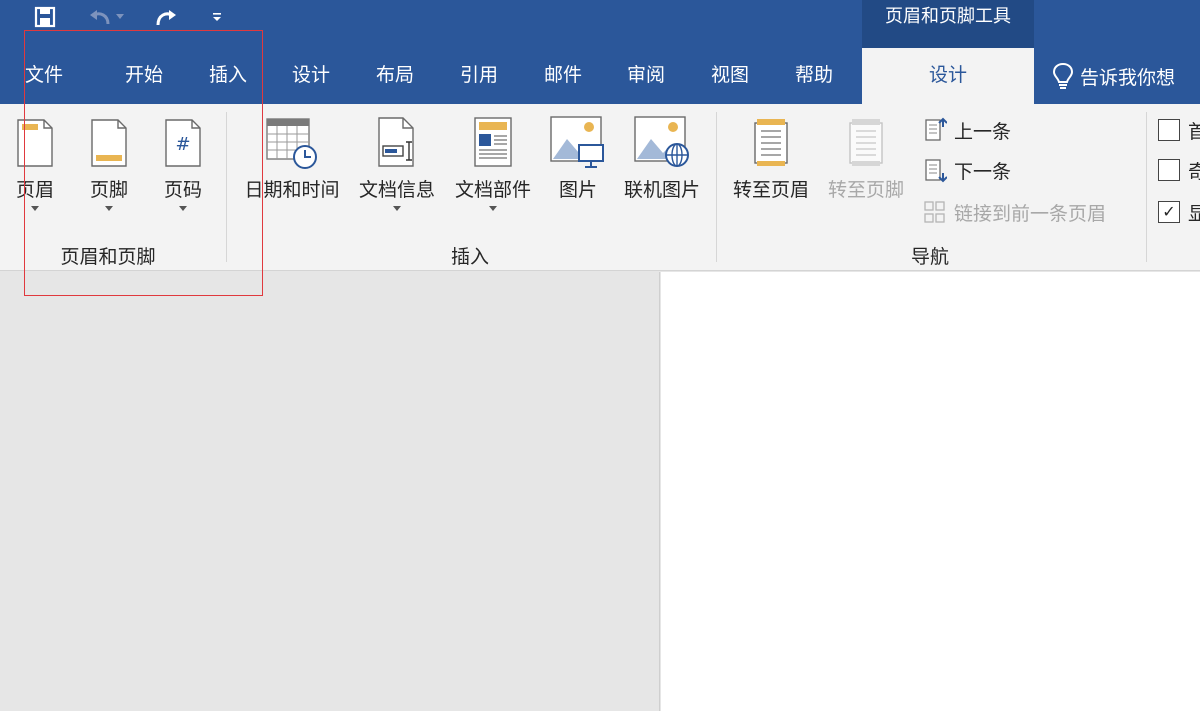 The image size is (1200, 711). I want to click on previous-button: 上一条, so click(966, 130).